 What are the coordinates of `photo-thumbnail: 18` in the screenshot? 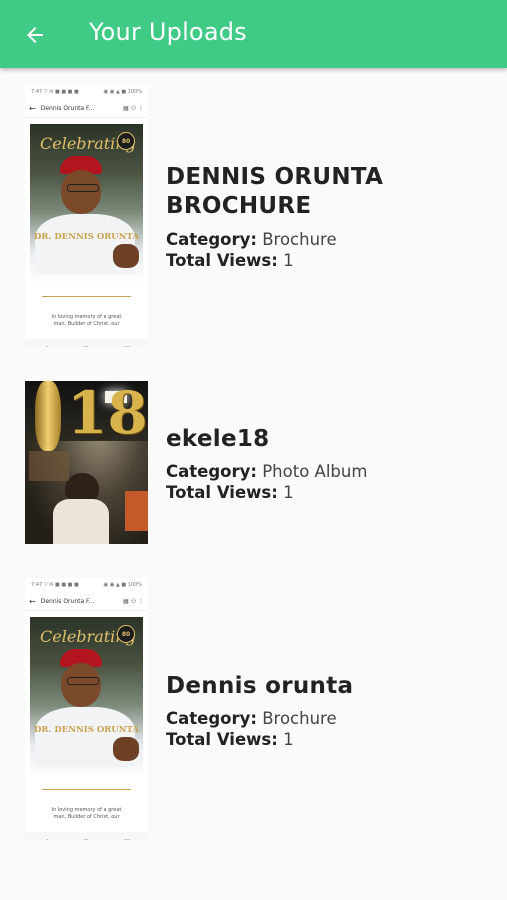 It's located at (86, 462).